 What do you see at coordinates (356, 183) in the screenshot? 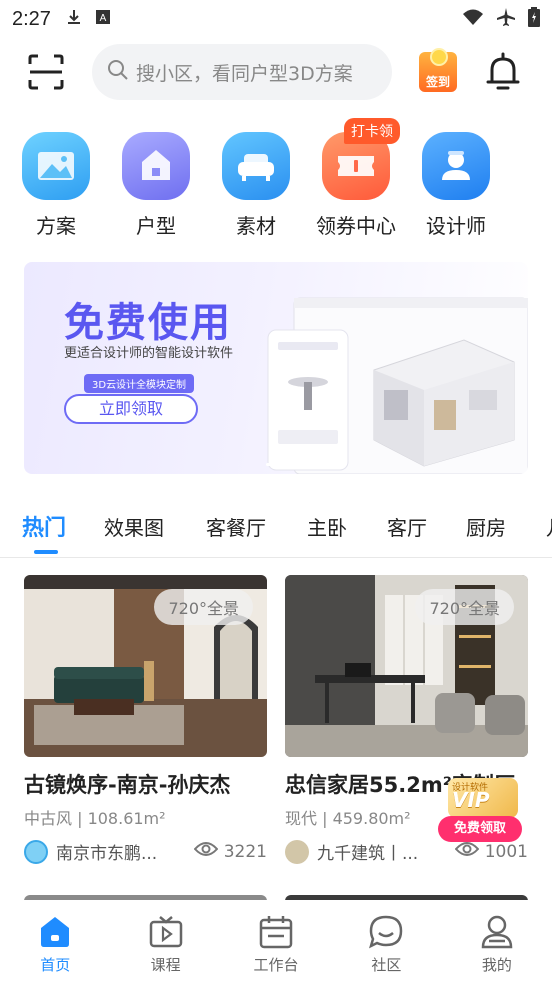
I see `quick-nav-item-coupons: 领券中心` at bounding box center [356, 183].